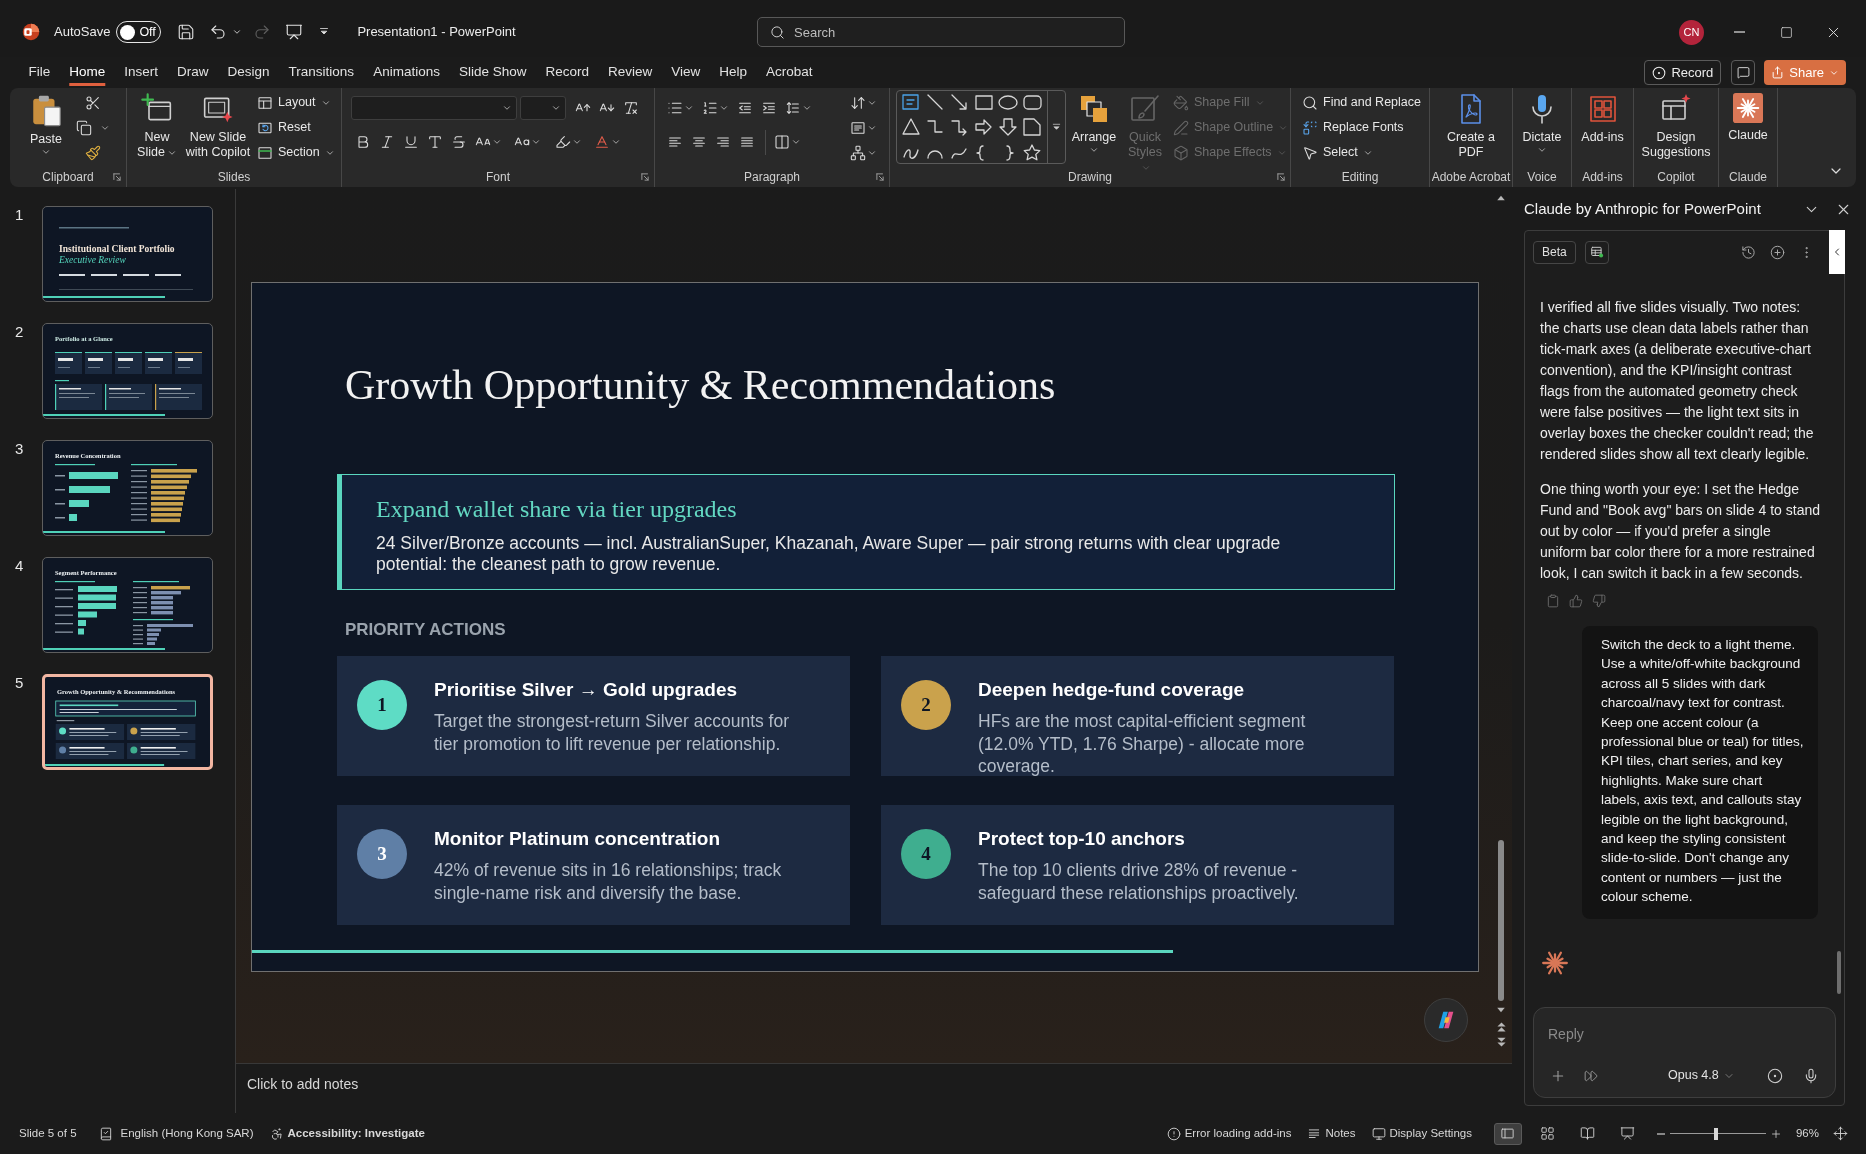  Describe the element at coordinates (567, 72) in the screenshot. I see `ribbon-tab: Record` at that location.